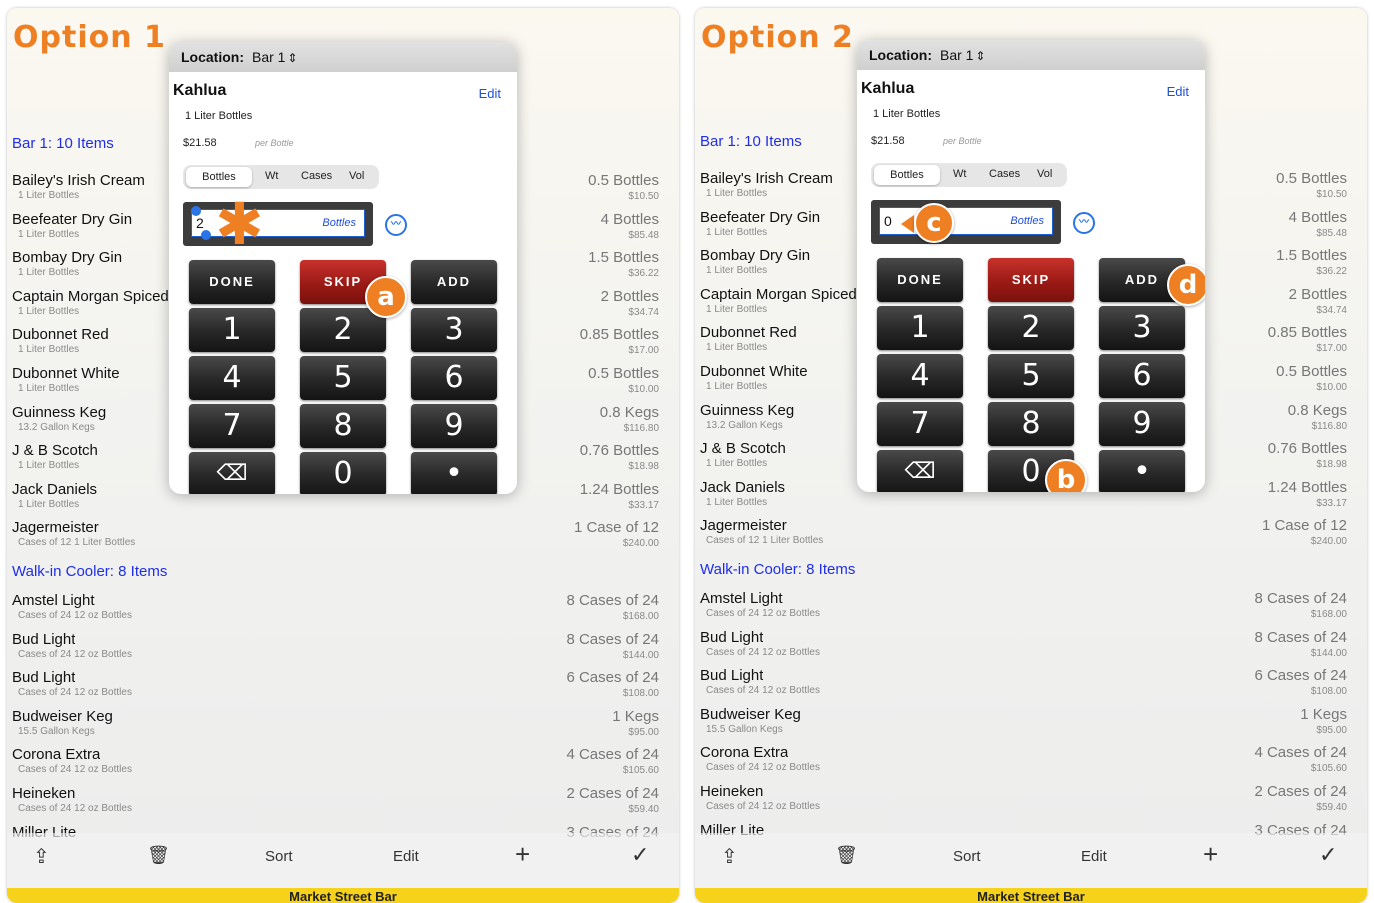  I want to click on venue-footer: Market Street Bar, so click(1031, 895).